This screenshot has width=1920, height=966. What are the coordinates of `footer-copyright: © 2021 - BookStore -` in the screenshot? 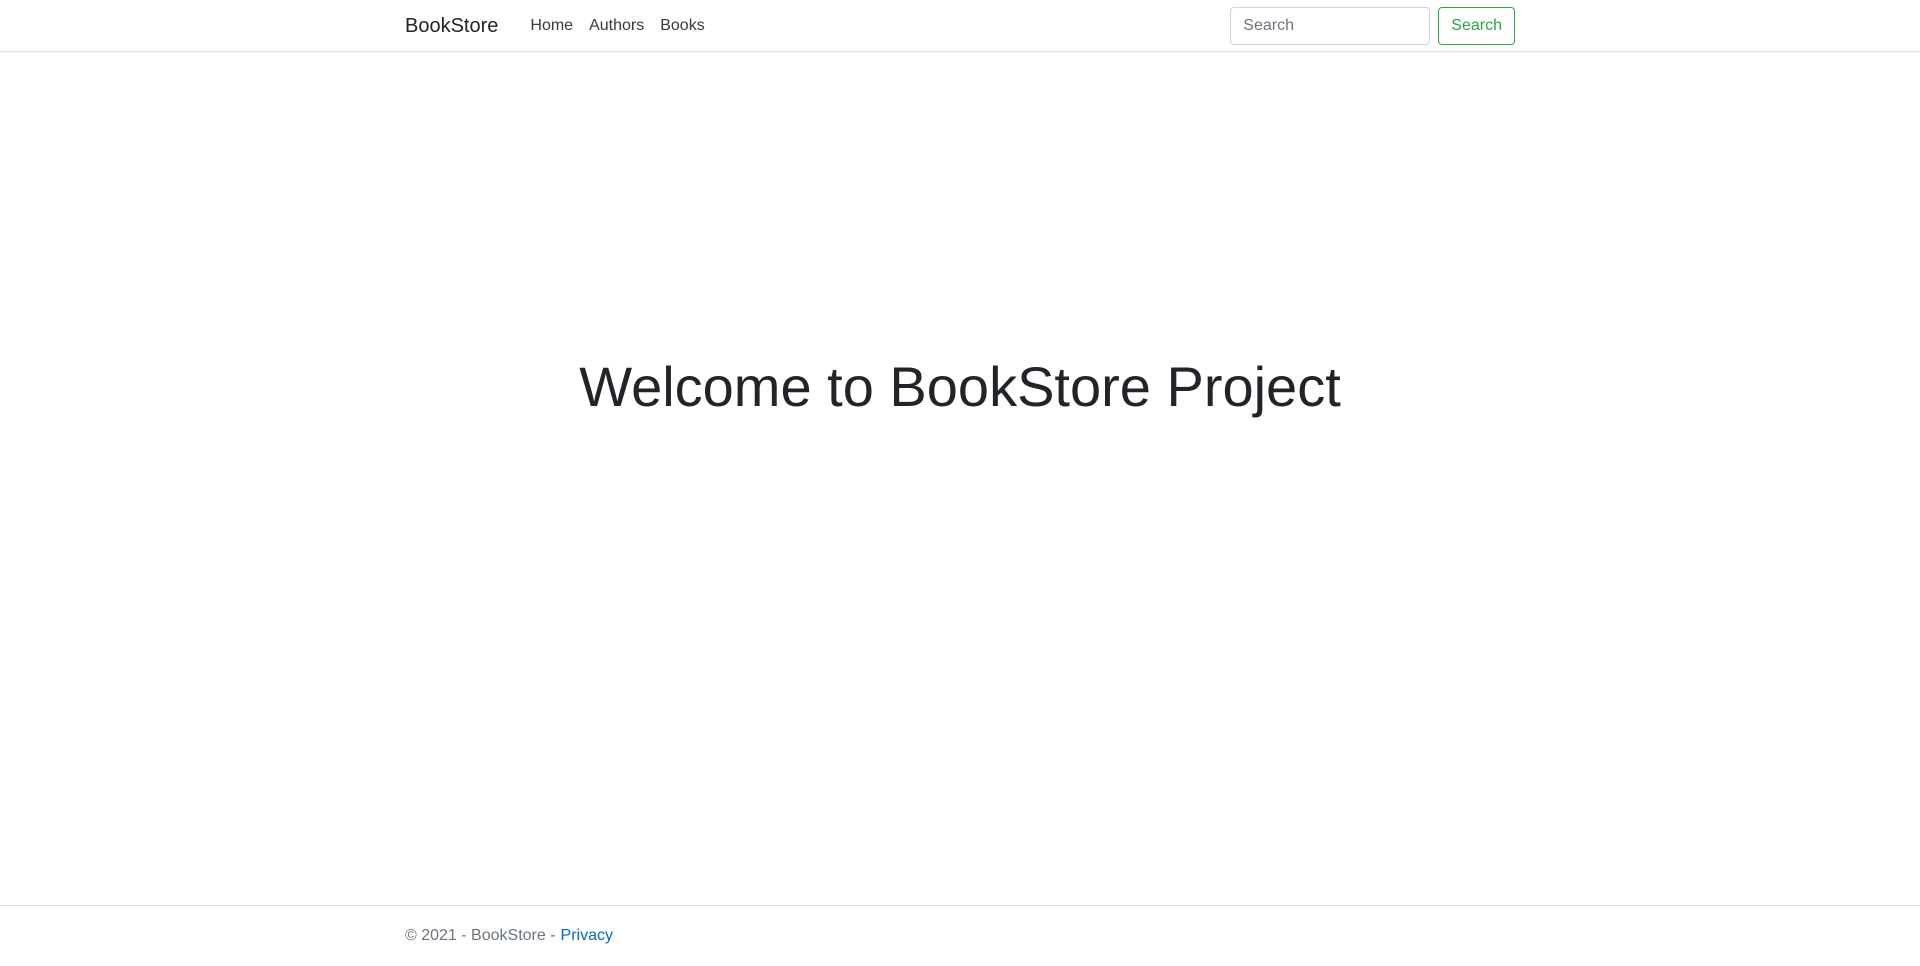 It's located at (480, 935).